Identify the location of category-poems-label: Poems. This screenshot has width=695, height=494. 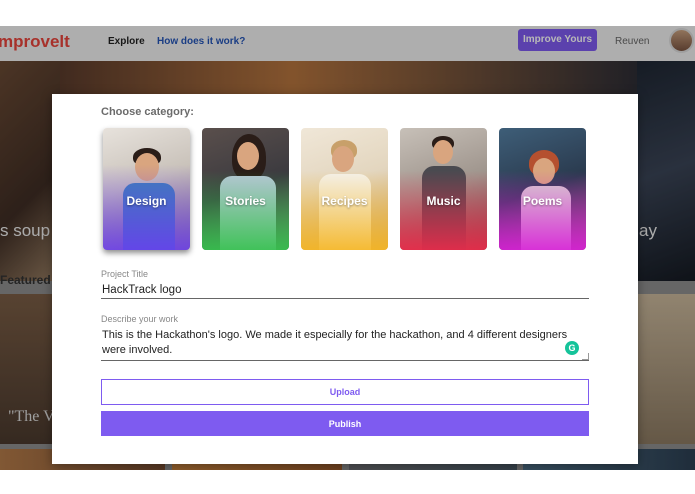
(542, 201).